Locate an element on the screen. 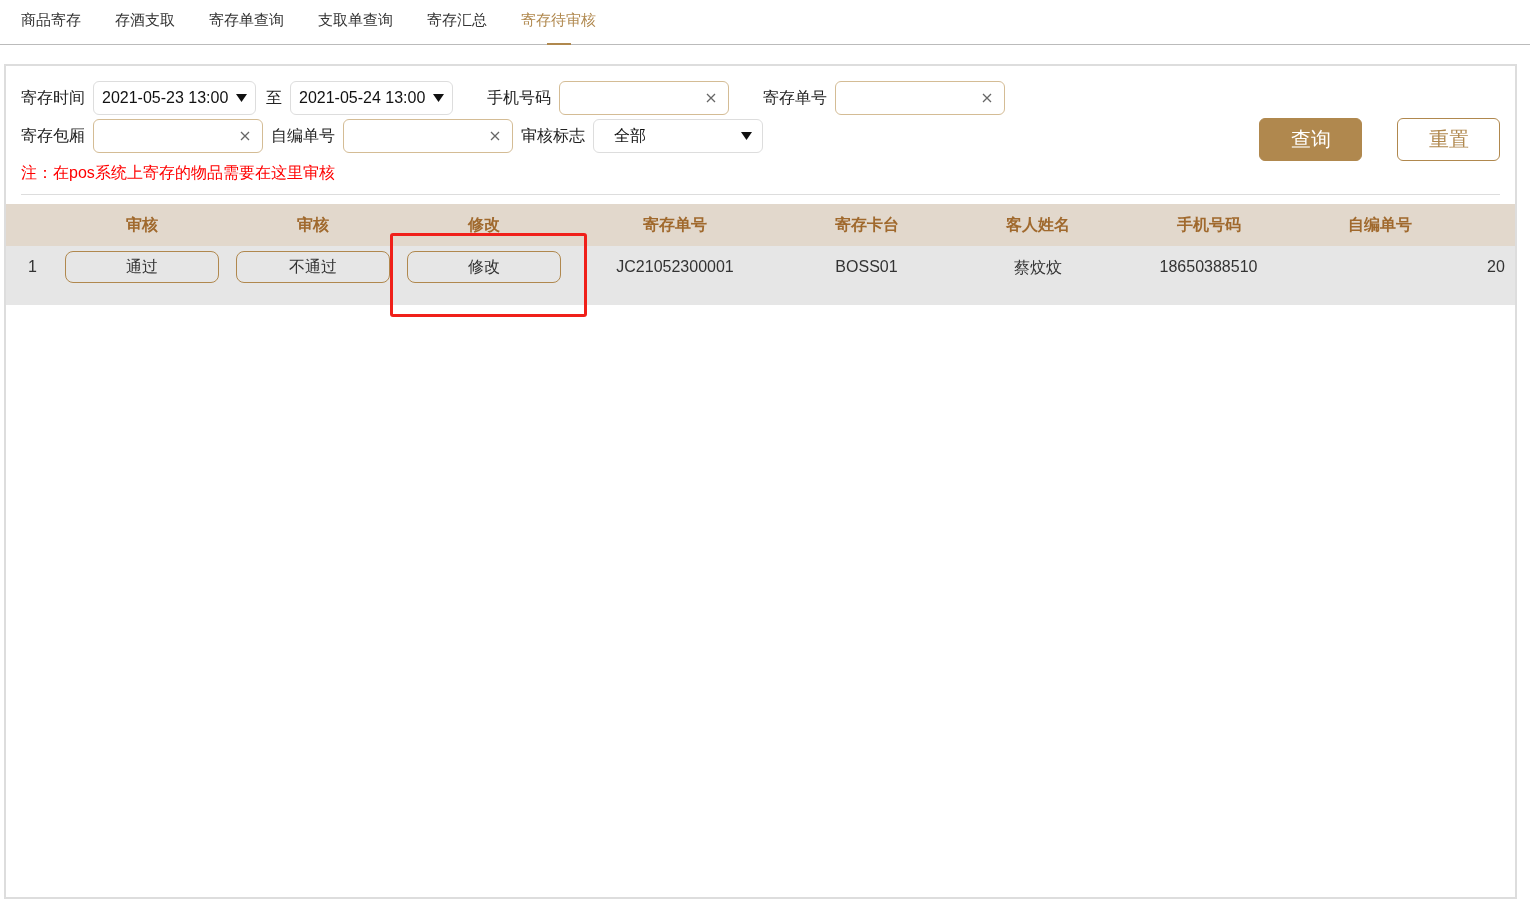 The height and width of the screenshot is (905, 1530). tab: 支取单查询 is located at coordinates (355, 22).